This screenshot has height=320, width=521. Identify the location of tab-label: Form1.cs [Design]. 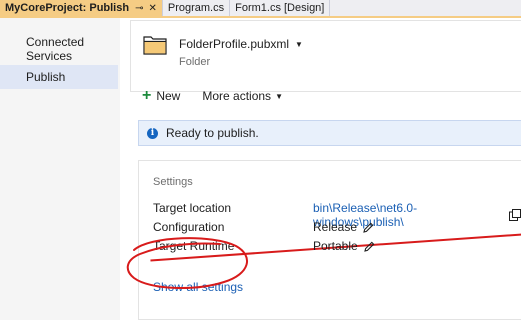
(280, 8).